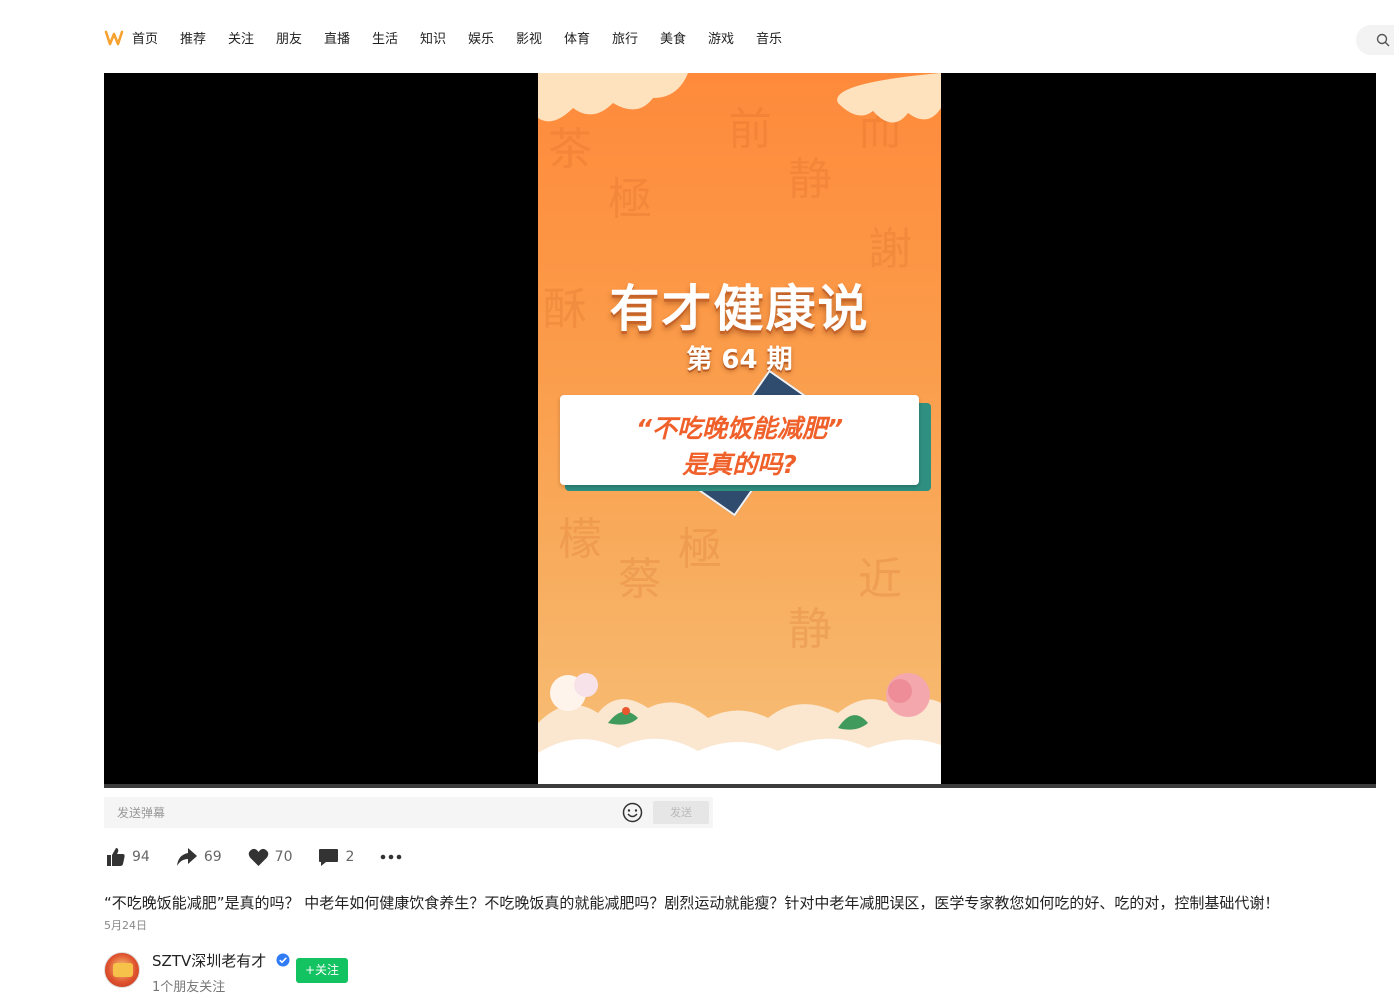 This screenshot has width=1394, height=1000. I want to click on nav-item-food: 美食, so click(684, 40).